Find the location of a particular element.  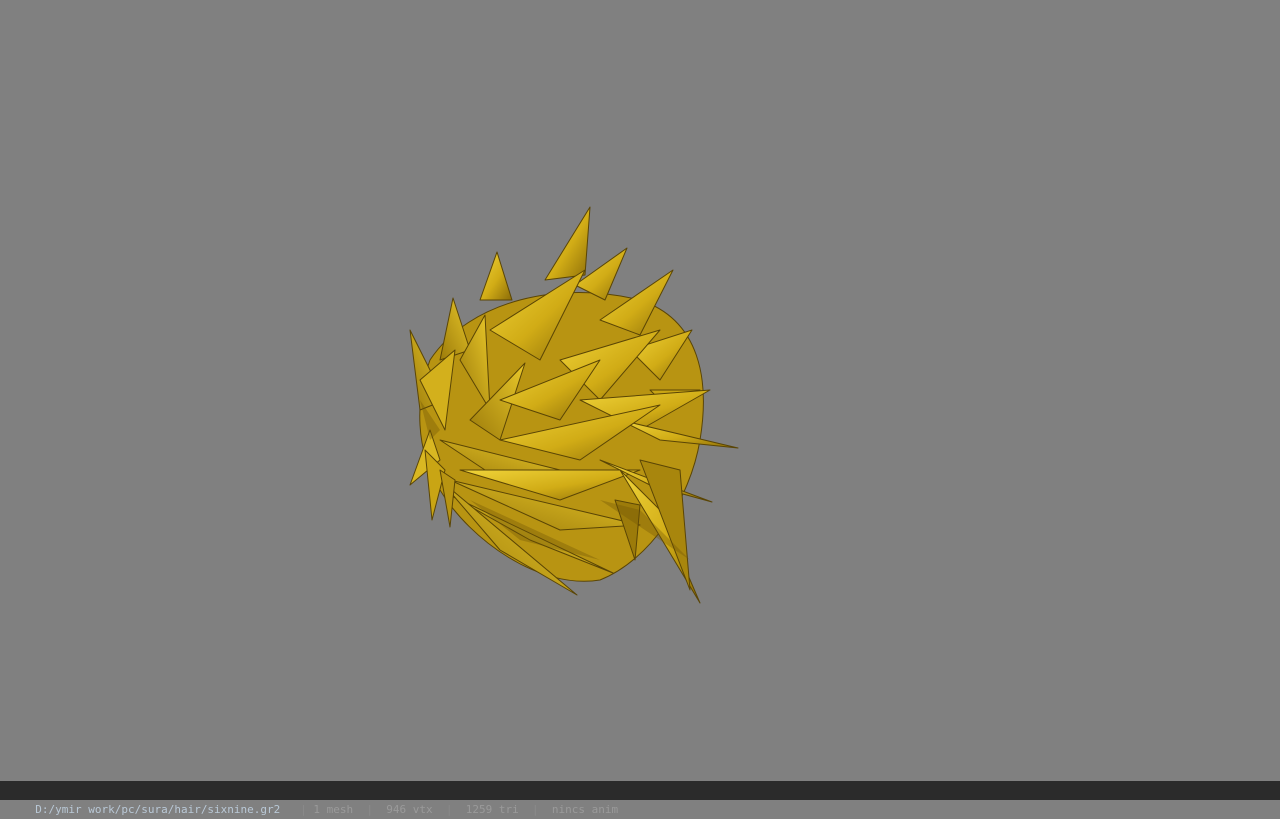

triangle-count: 1259 tri is located at coordinates (492, 809).